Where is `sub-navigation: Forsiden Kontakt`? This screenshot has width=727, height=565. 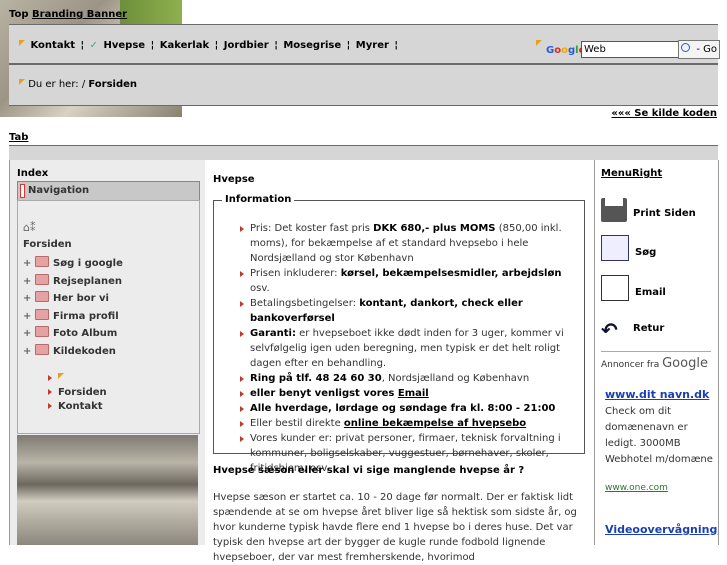 sub-navigation: Forsiden Kontakt is located at coordinates (77, 394).